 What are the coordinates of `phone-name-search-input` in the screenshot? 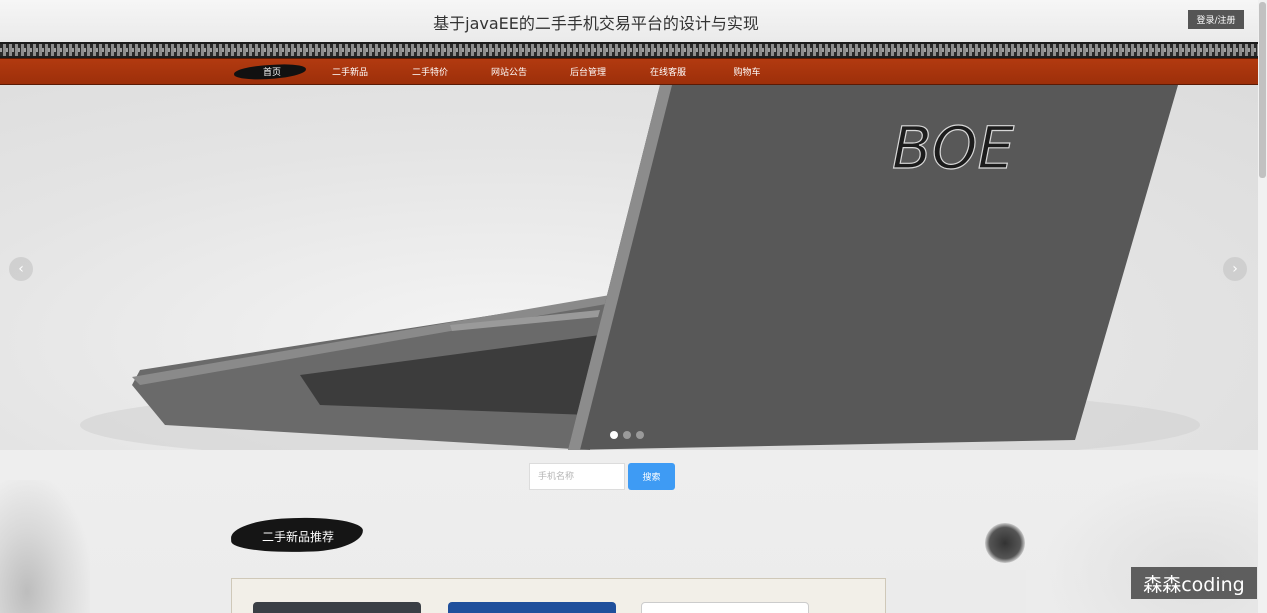 It's located at (577, 476).